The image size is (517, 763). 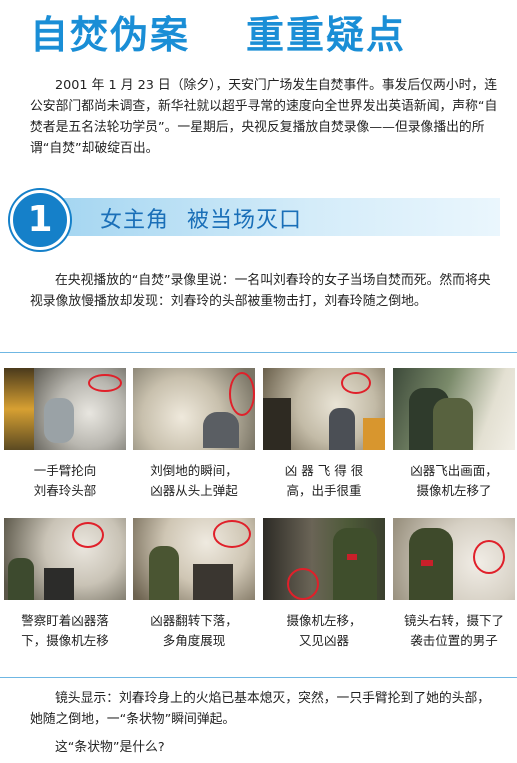 What do you see at coordinates (110, 747) in the screenshot?
I see `body-paragraph-4: 这“条状物”是什么?` at bounding box center [110, 747].